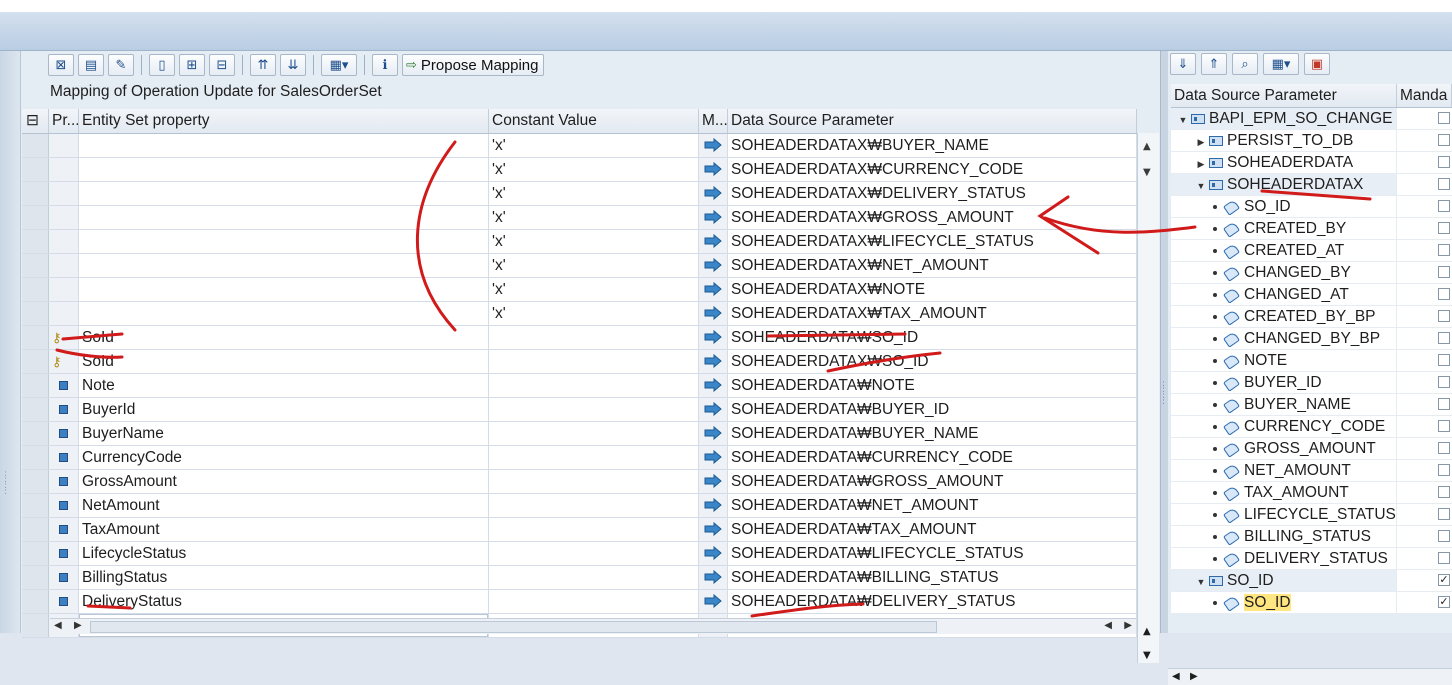 The image size is (1452, 685). I want to click on table-row: 'x' SOHEADERDATAX₩TAX_AMOUNT, so click(579, 314).